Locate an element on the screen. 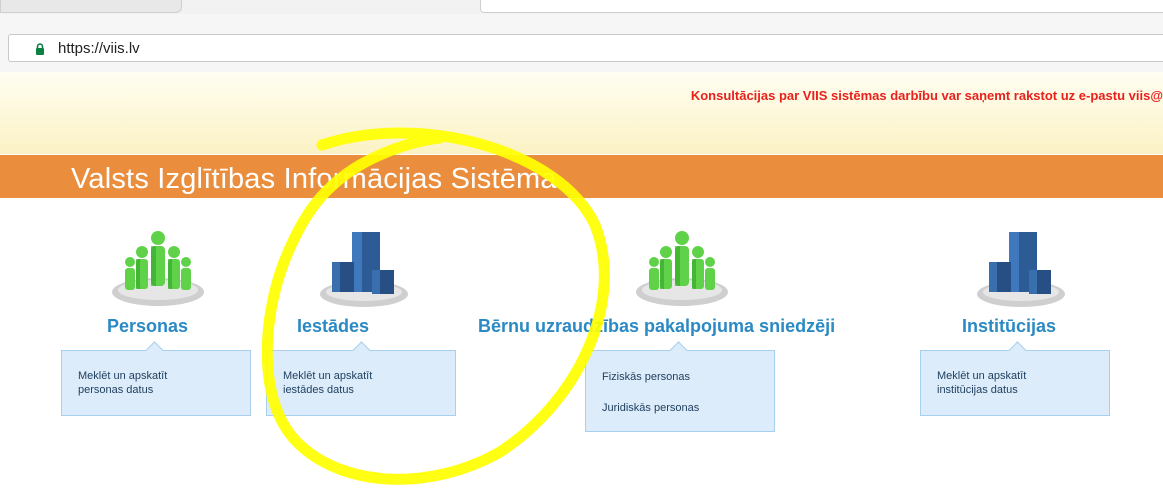 This screenshot has width=1163, height=500. box-text-line: institūcijas datus is located at coordinates (977, 390).